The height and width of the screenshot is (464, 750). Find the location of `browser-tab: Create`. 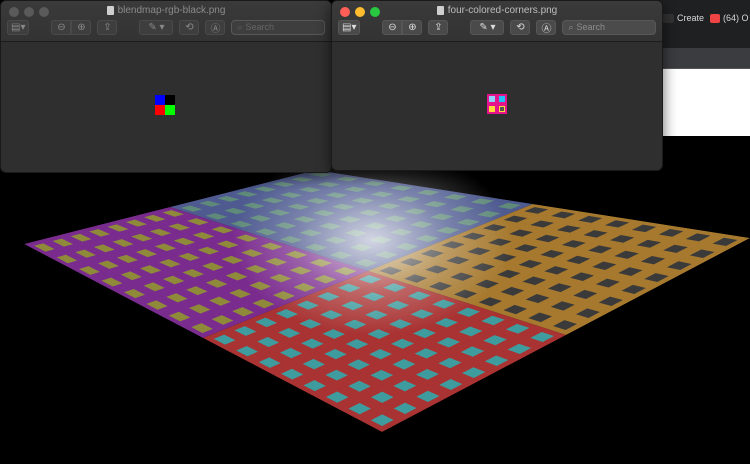

browser-tab: Create is located at coordinates (683, 18).